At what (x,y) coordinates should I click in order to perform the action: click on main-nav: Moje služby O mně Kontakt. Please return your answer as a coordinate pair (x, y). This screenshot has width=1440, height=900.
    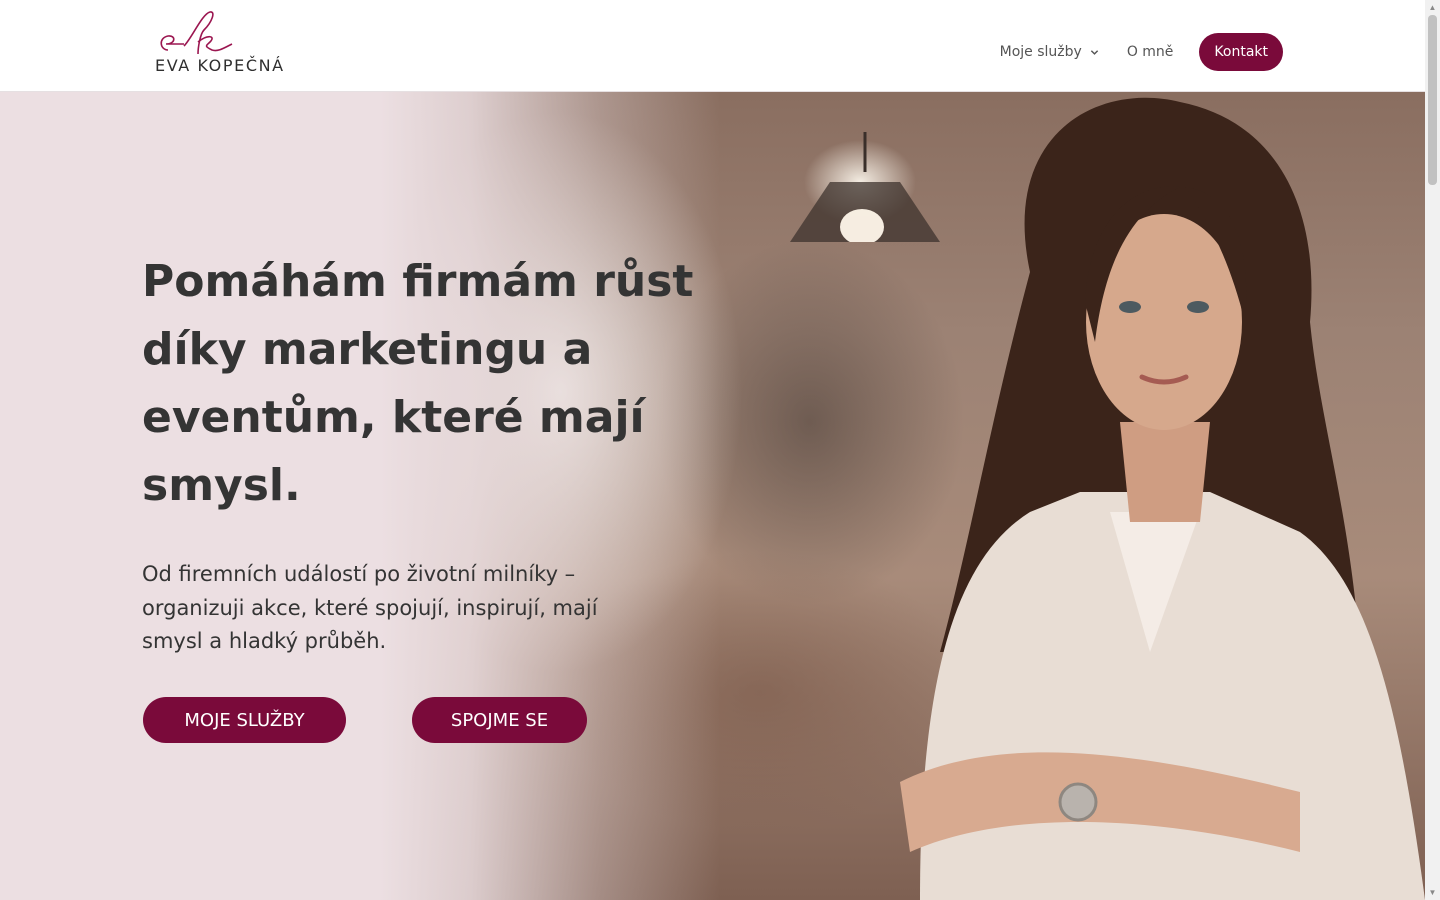
    Looking at the image, I should click on (1141, 52).